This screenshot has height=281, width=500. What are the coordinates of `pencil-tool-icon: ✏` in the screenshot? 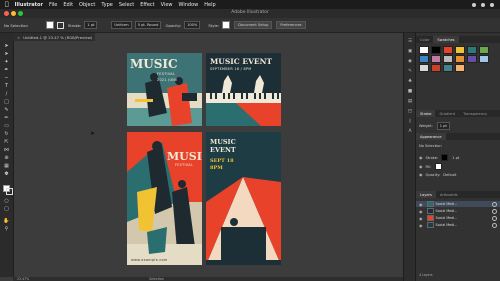 It's located at (6, 118).